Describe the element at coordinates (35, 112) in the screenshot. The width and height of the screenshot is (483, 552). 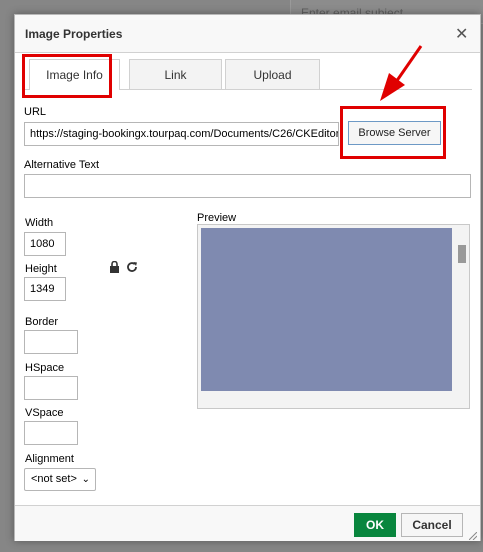
I see `url-label: URL` at that location.